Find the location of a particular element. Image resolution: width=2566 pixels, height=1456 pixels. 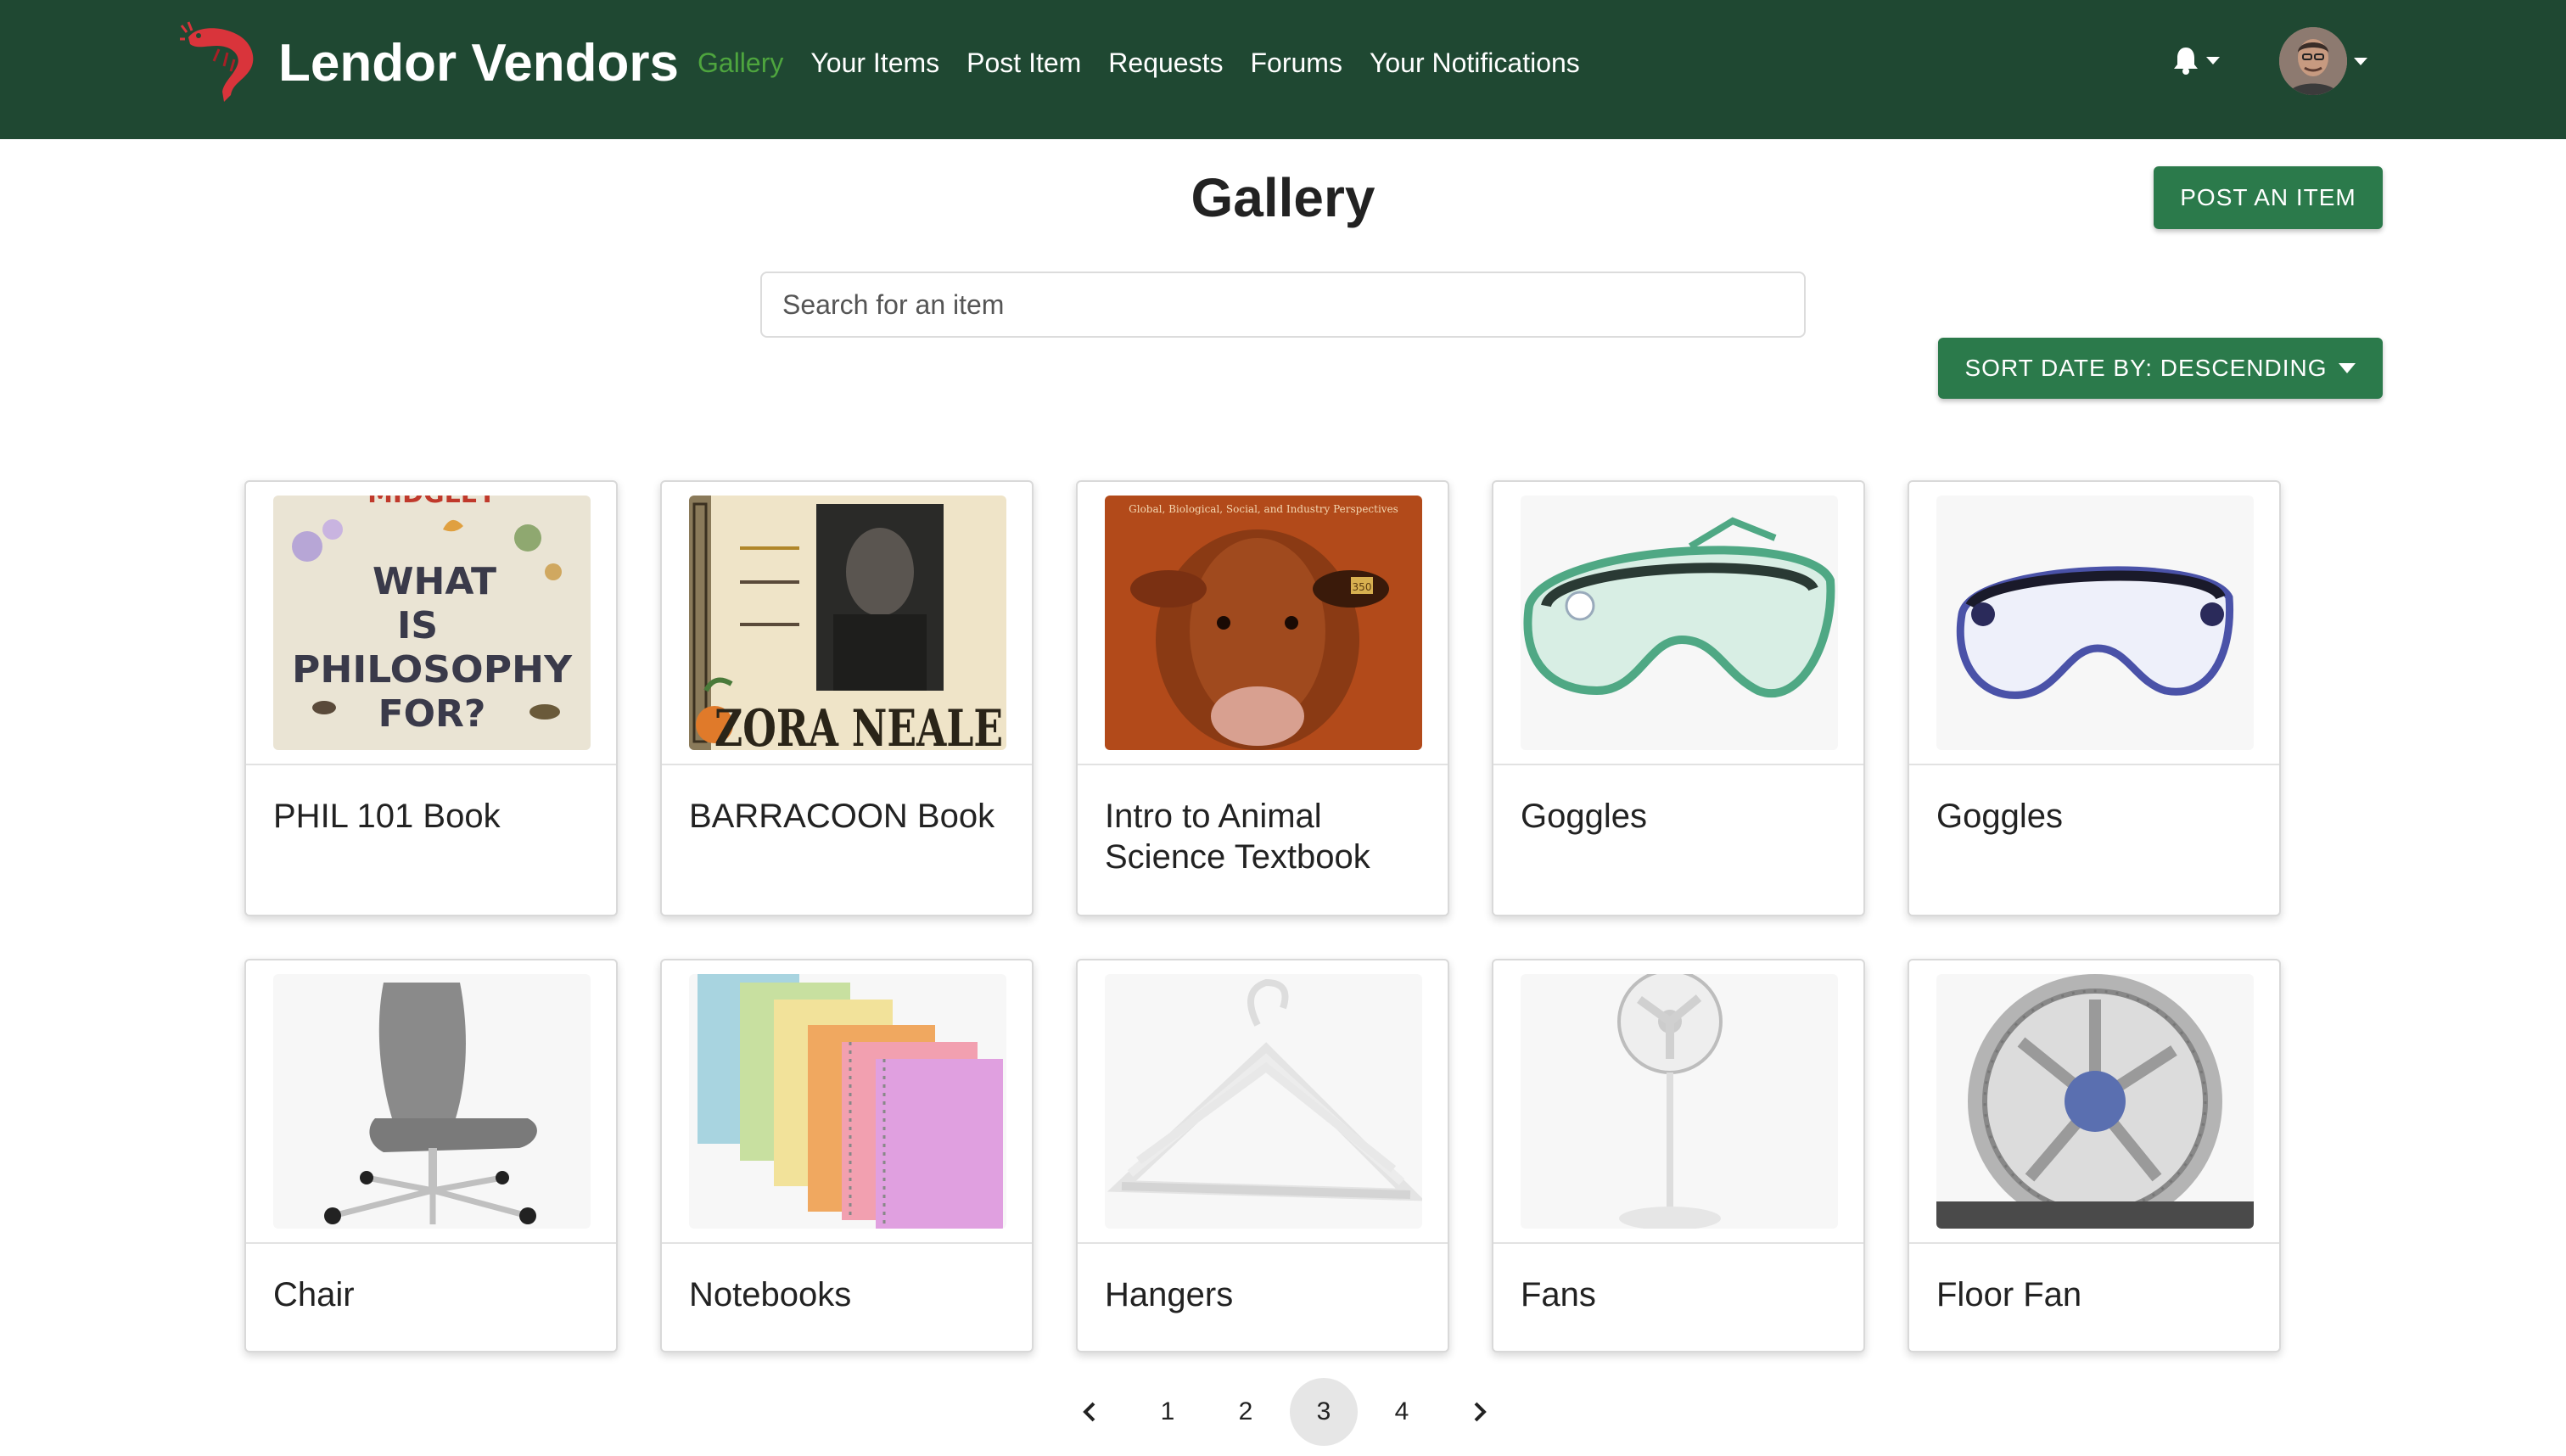

book-cover-image: ZORA NEALE is located at coordinates (847, 623).